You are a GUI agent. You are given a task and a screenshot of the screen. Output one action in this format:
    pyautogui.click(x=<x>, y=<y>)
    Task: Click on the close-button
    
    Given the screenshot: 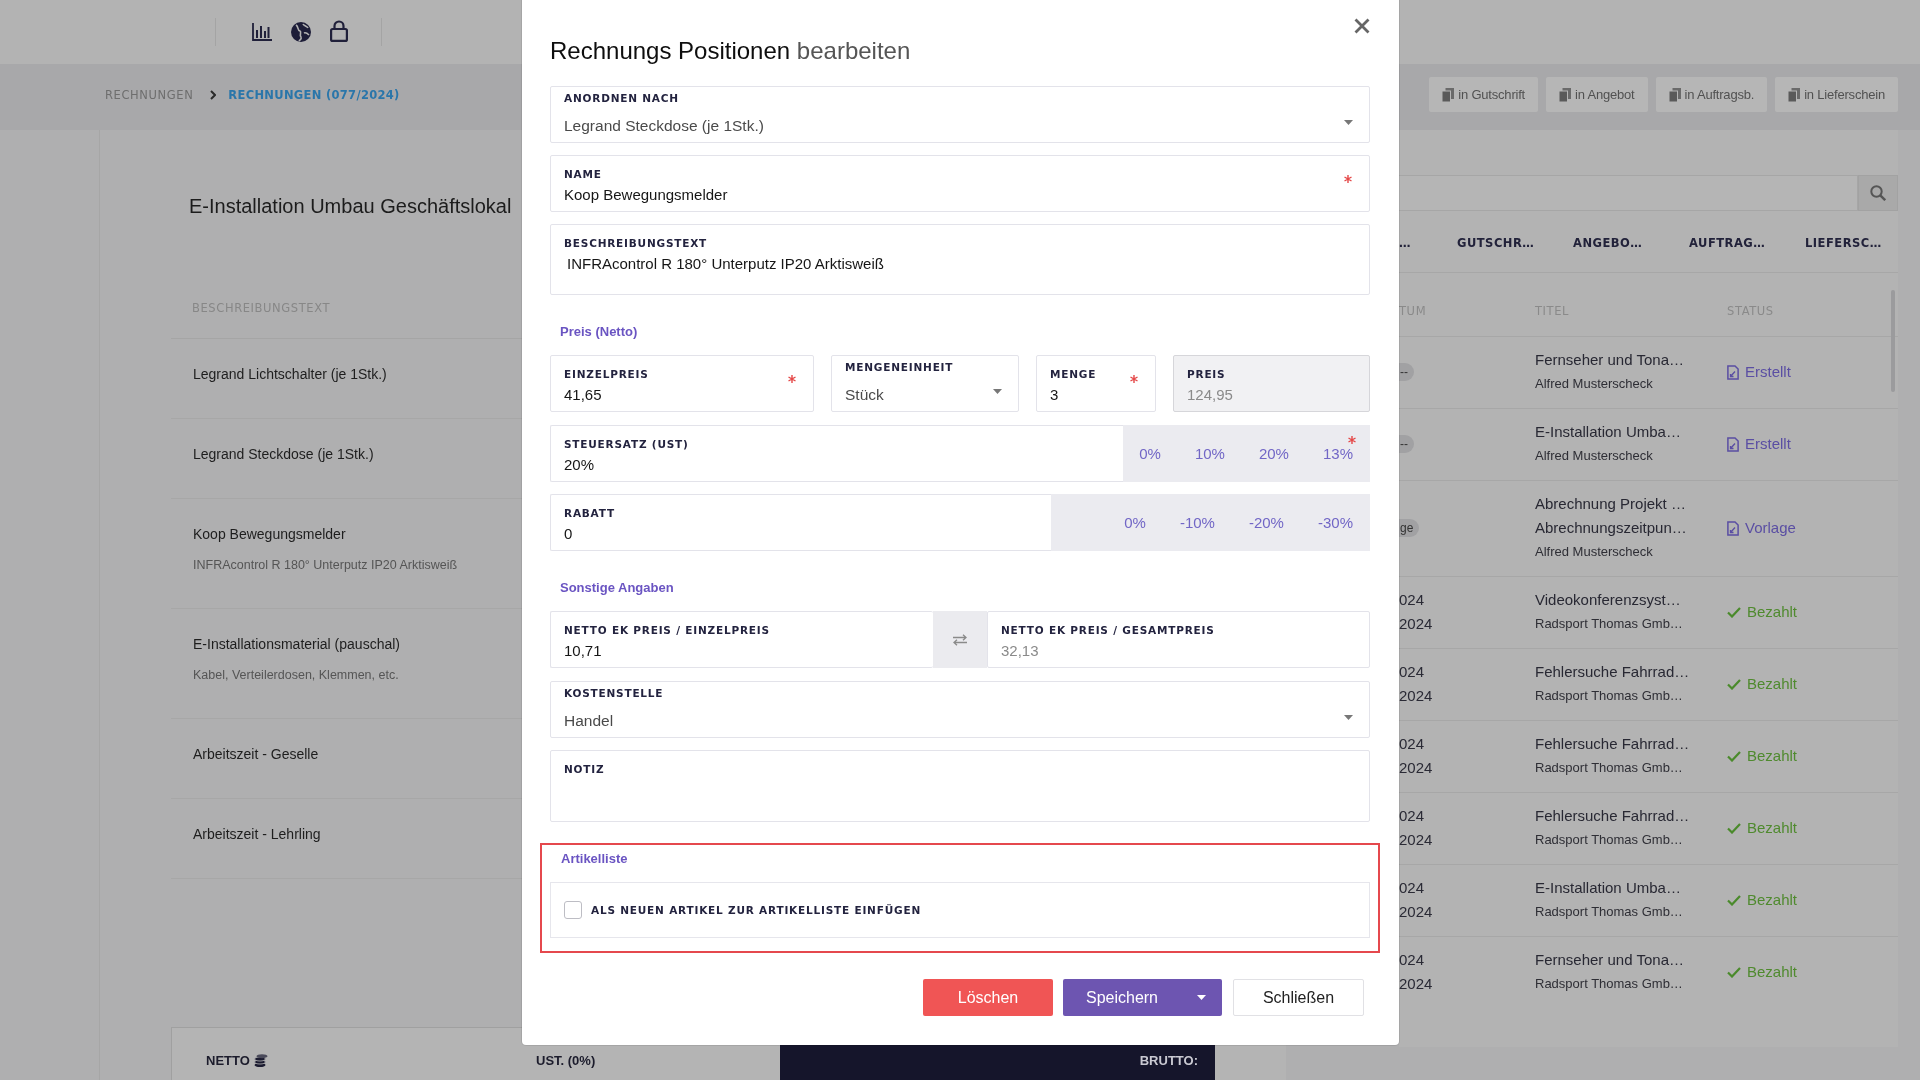 What is the action you would take?
    pyautogui.click(x=1362, y=26)
    